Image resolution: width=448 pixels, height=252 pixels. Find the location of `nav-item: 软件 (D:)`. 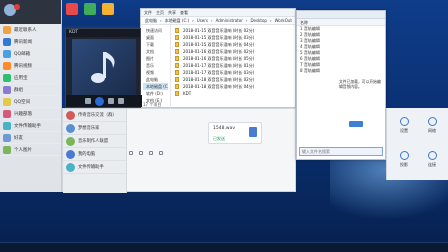

nav-item: 软件 (D:) is located at coordinates (155, 93).